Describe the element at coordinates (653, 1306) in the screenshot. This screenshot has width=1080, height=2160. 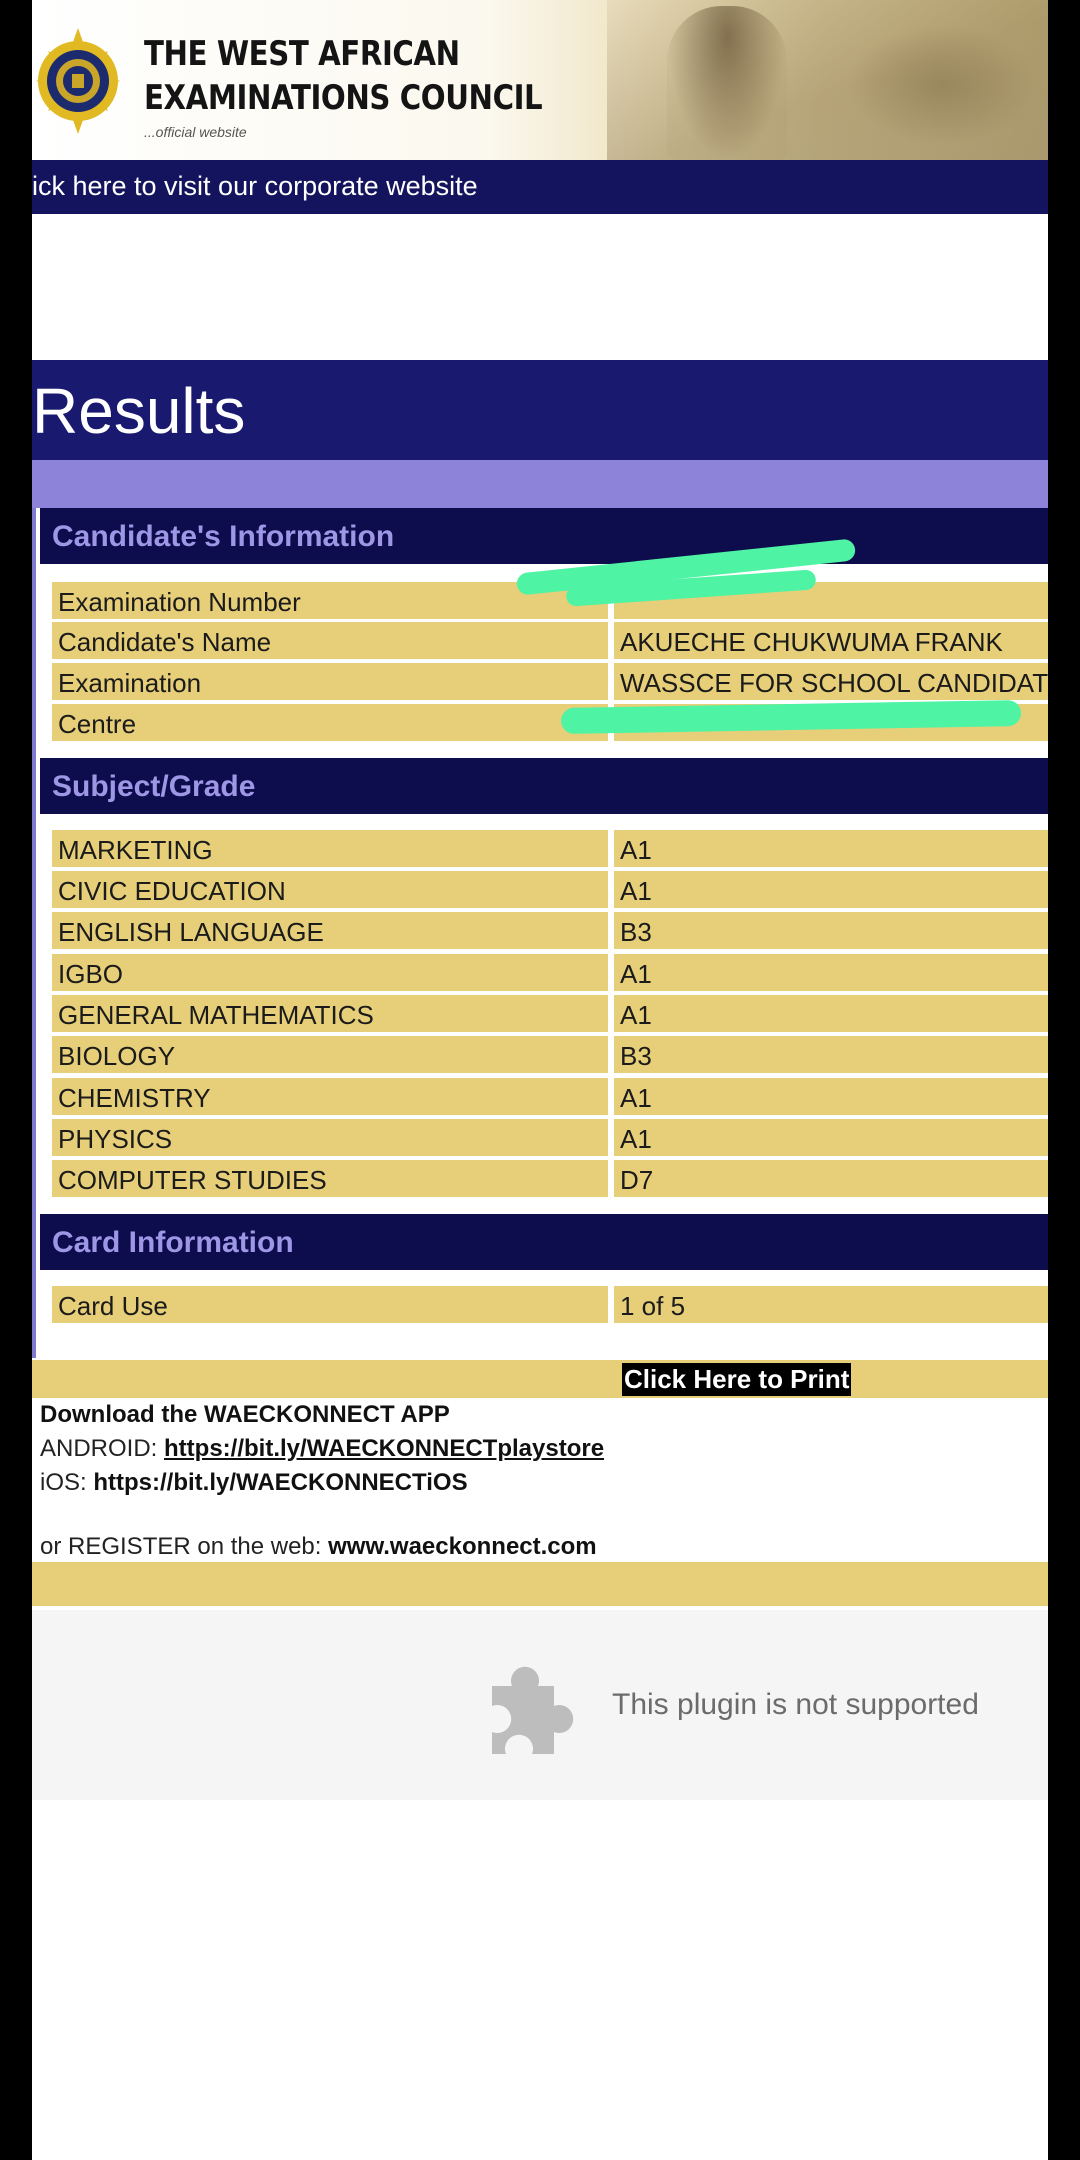
I see `card-use-value: 1 of 5` at that location.